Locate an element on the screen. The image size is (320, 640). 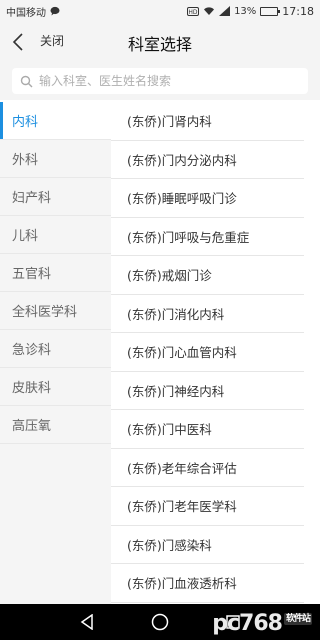
department-item: (东侨)门中医科 is located at coordinates (207, 429).